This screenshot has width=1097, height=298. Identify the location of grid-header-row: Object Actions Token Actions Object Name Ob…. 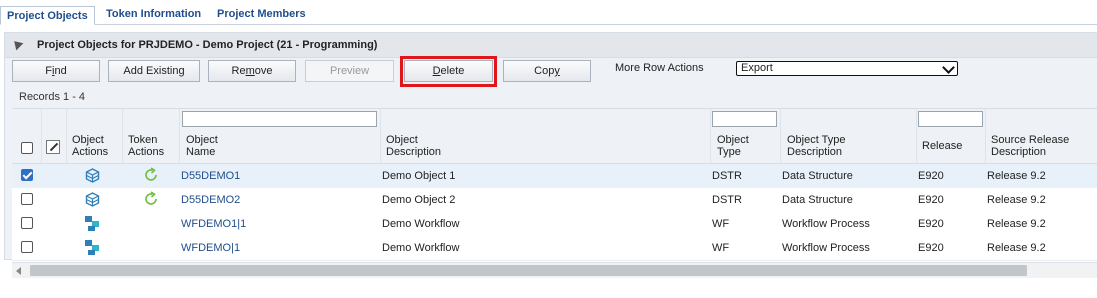
(554, 147).